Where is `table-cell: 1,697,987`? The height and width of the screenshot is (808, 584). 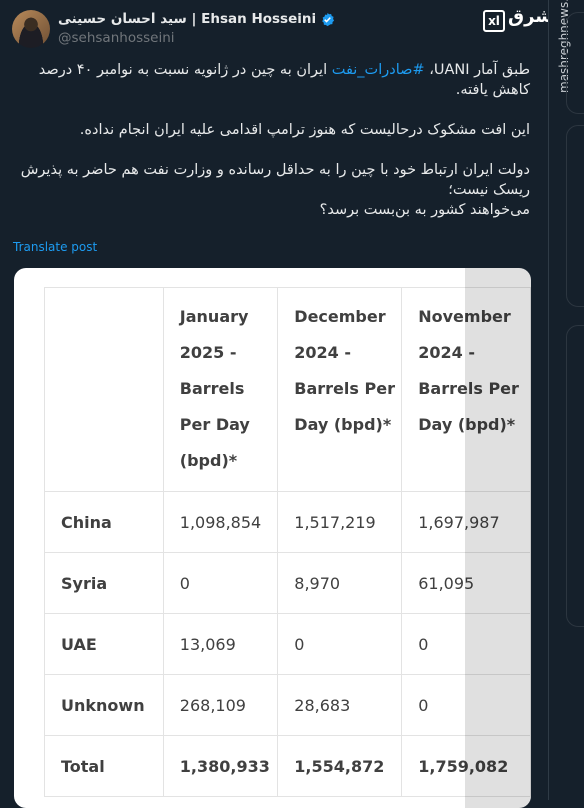 table-cell: 1,697,987 is located at coordinates (466, 522).